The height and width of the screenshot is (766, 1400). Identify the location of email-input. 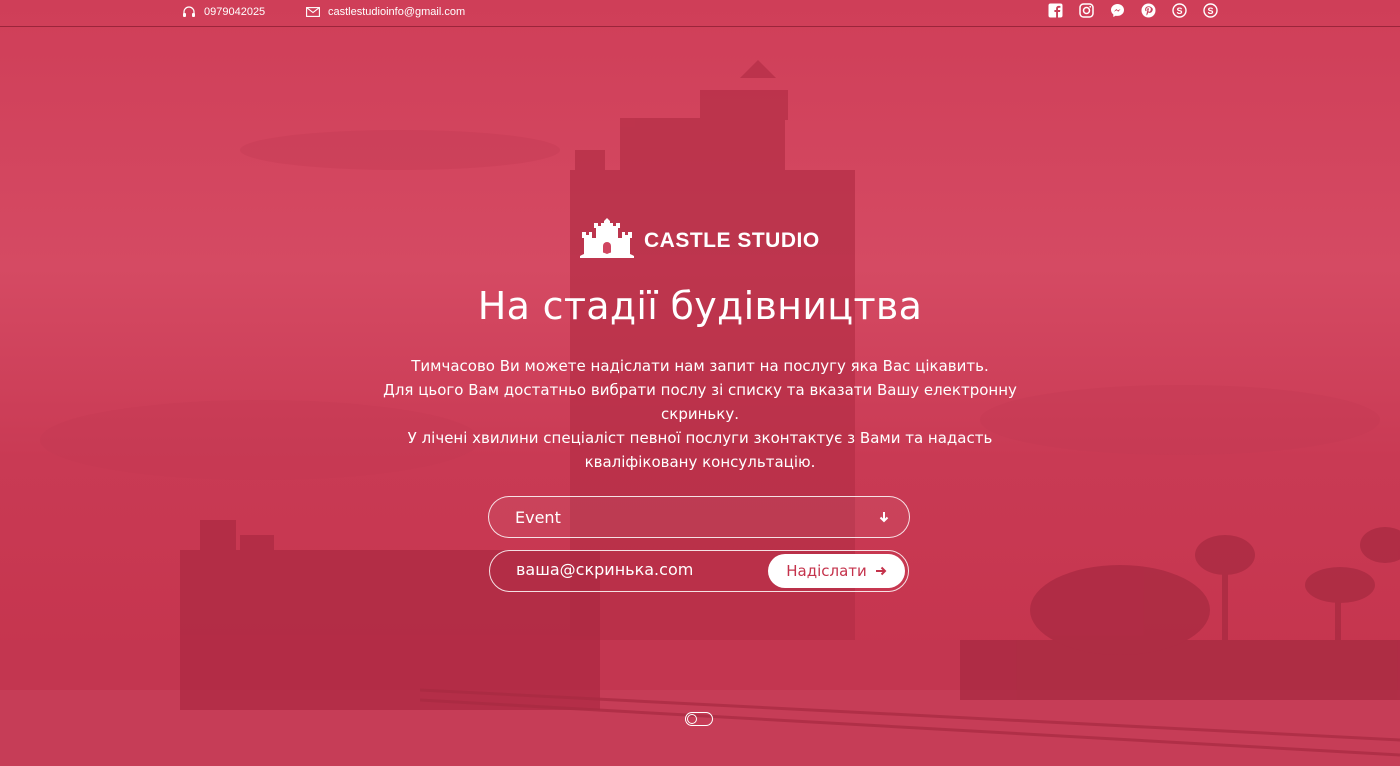
(636, 569).